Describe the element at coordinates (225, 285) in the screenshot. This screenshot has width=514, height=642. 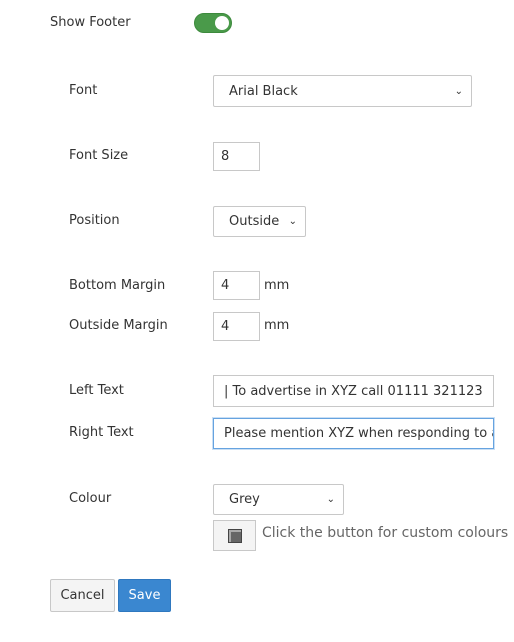
I see `bottom-margin-value: 4` at that location.